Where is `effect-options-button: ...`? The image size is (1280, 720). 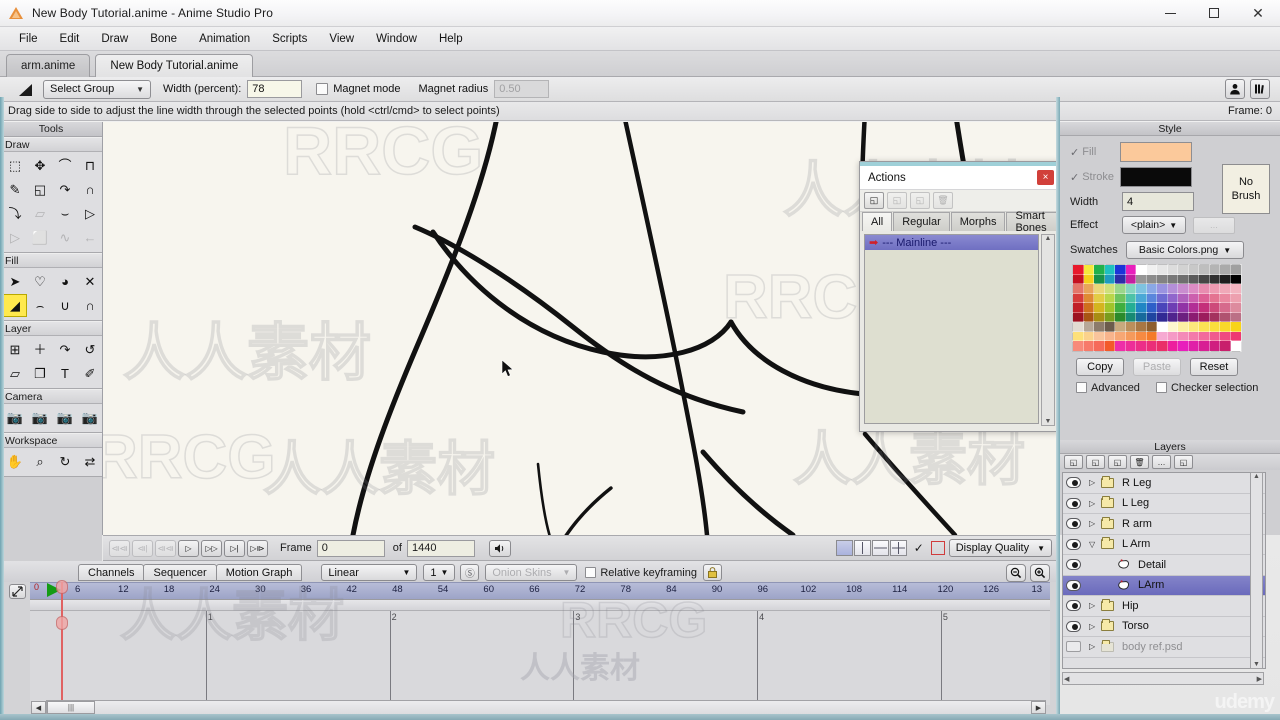 effect-options-button: ... is located at coordinates (1214, 225).